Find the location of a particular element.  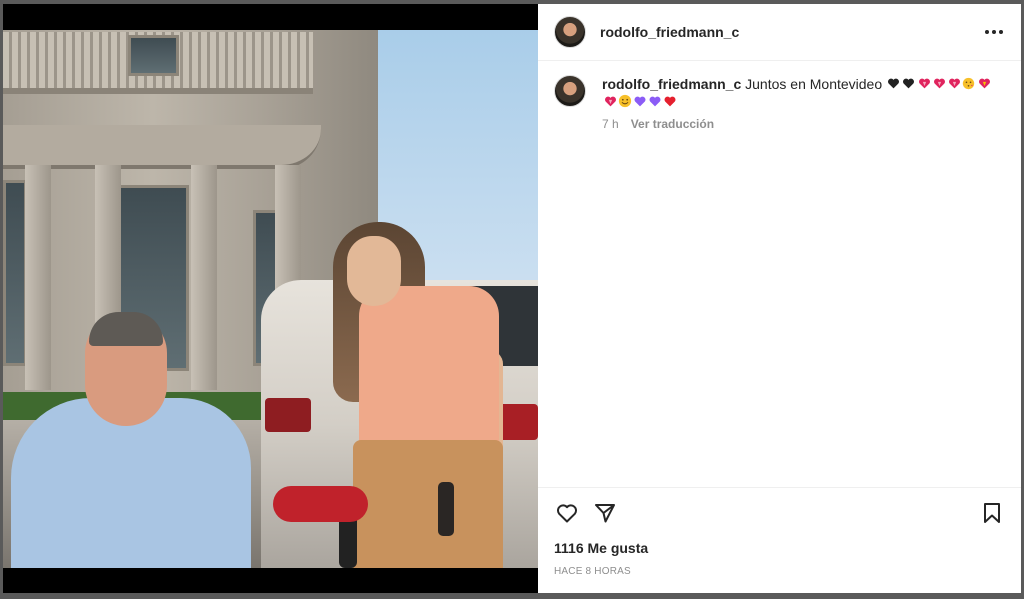

caption-avatar is located at coordinates (570, 91).